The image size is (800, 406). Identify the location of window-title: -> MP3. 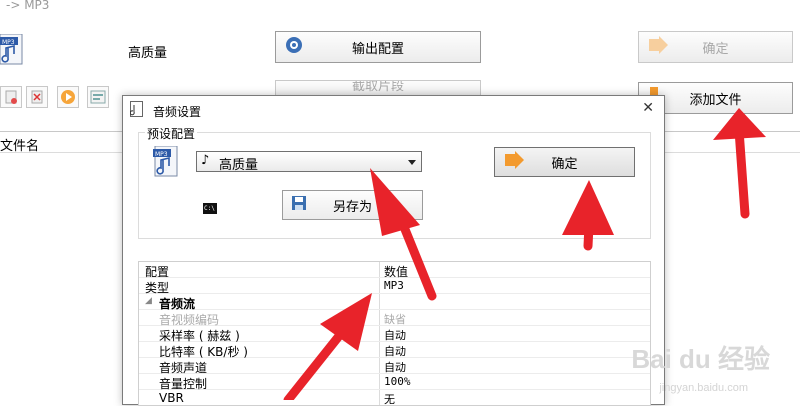
(27, 6).